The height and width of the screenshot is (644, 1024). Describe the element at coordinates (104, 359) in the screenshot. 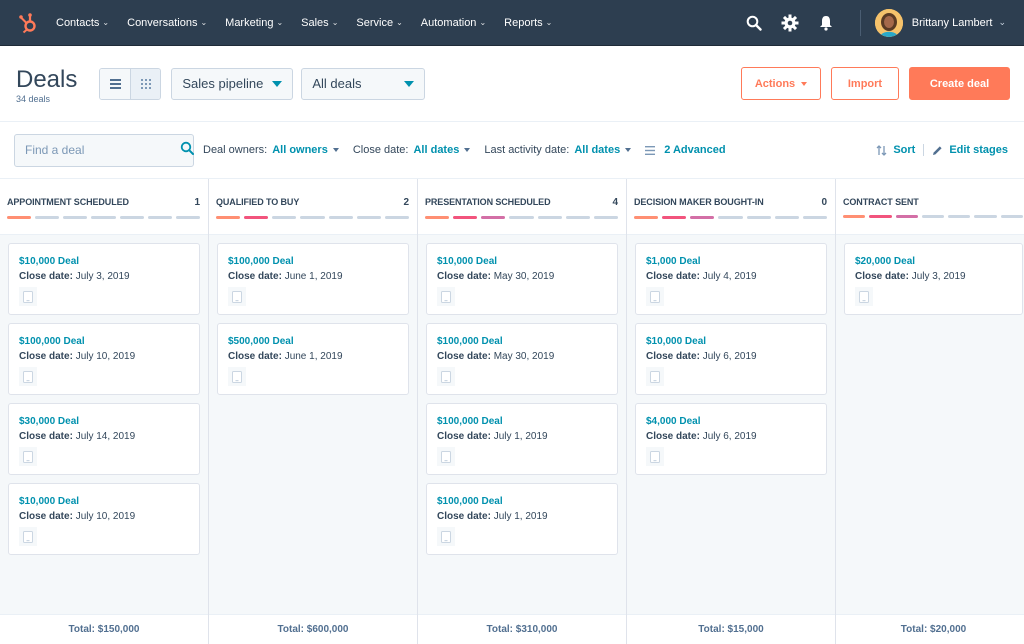

I see `deal-card: $100,000 Deal Close date: July 10, 2019` at that location.